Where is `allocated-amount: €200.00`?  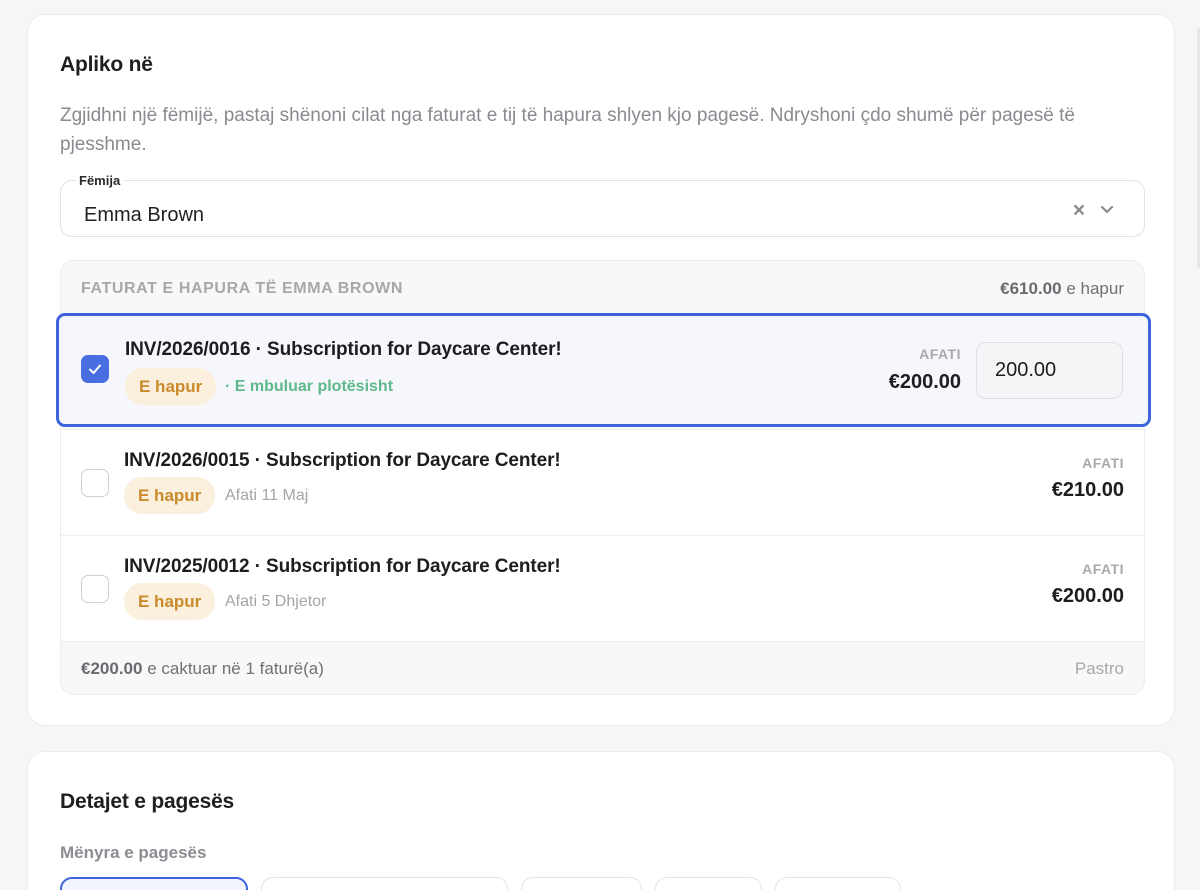 allocated-amount: €200.00 is located at coordinates (112, 668).